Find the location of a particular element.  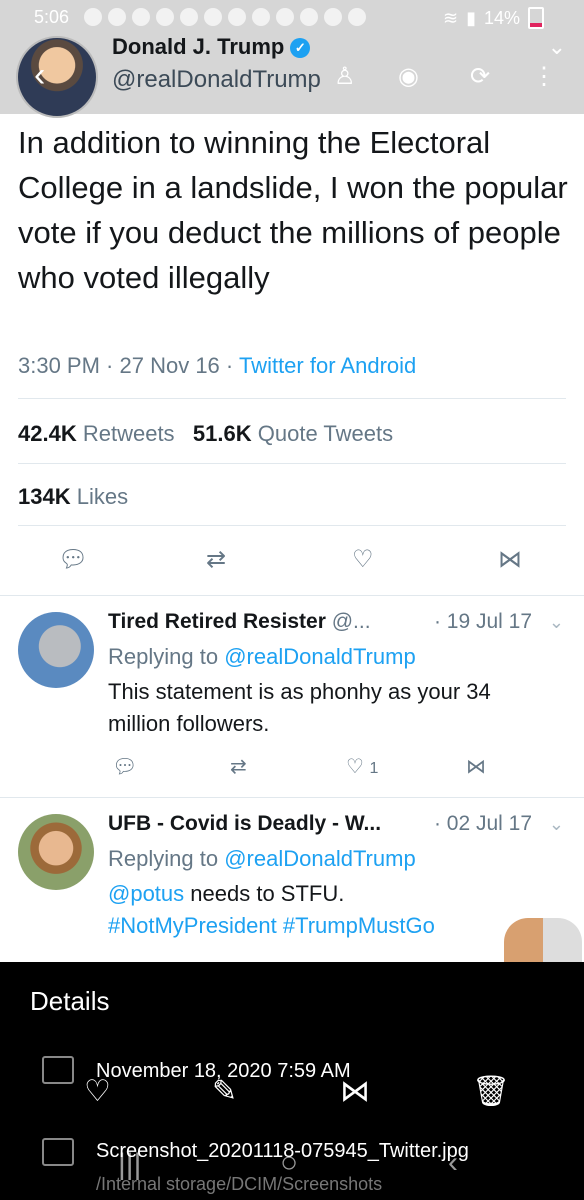

back-nav-icon: ‹ is located at coordinates (453, 1163).